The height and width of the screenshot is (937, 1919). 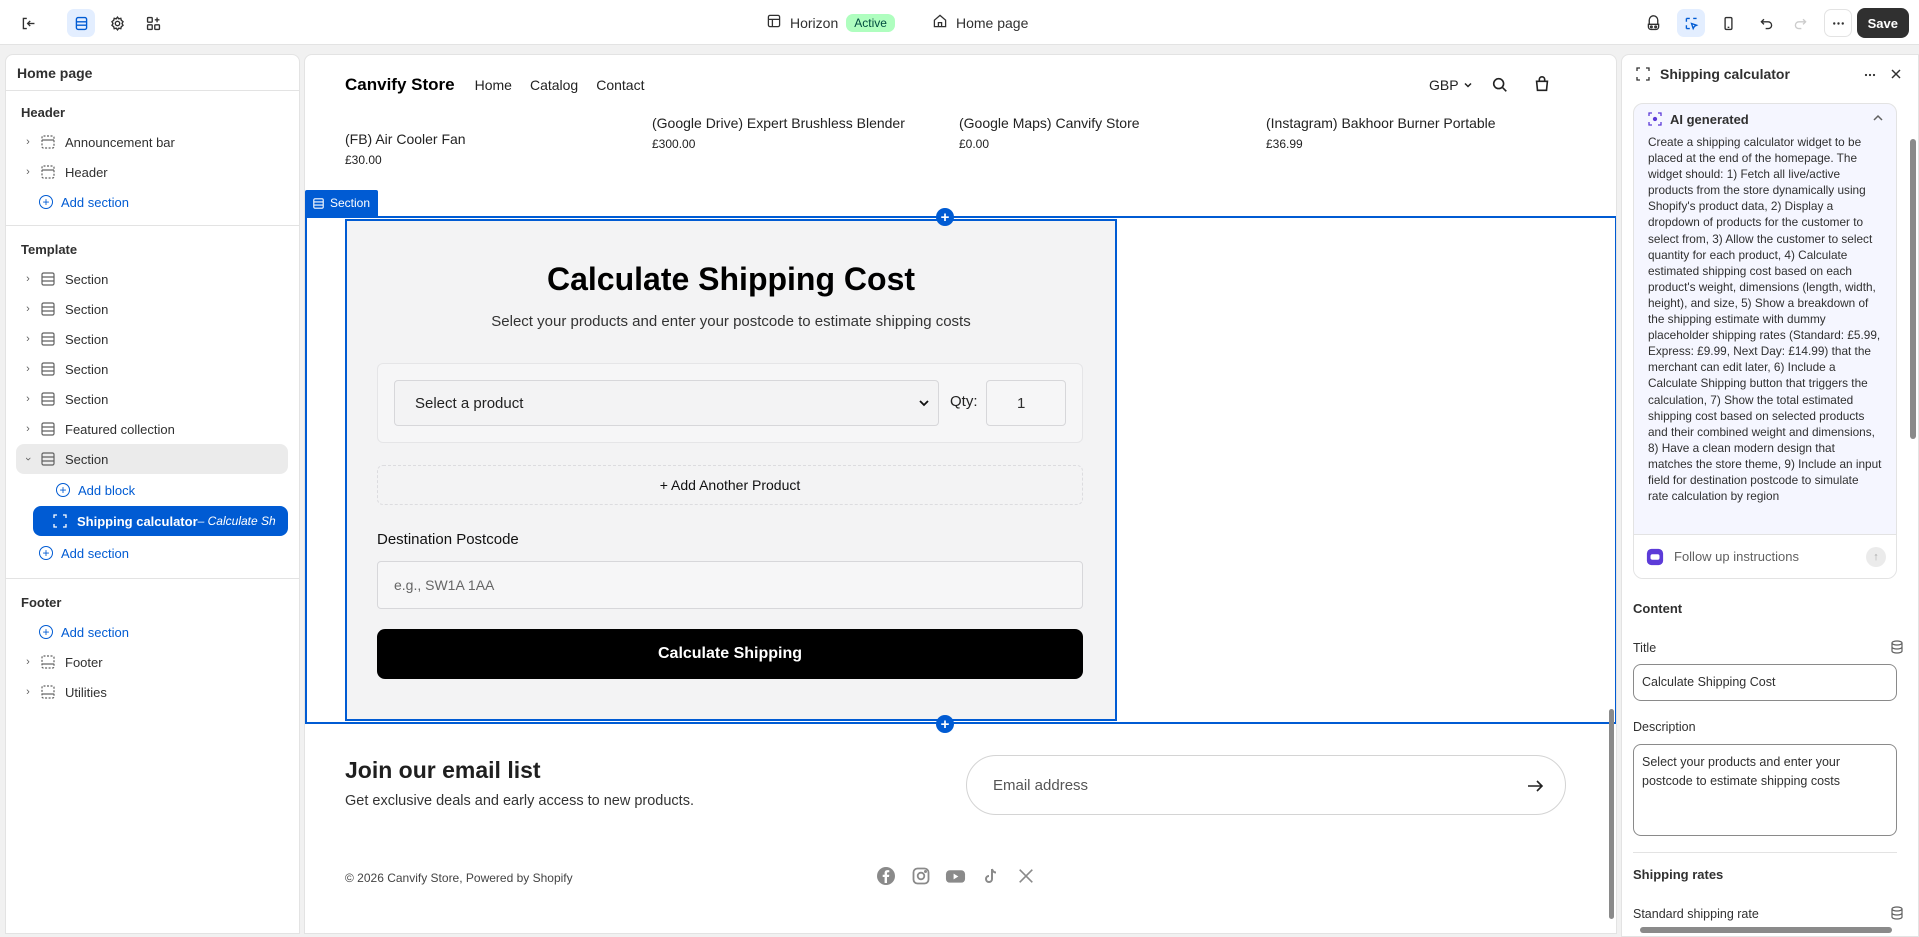 What do you see at coordinates (160, 521) in the screenshot?
I see `tree-item-shipping-calculator: Shipping calculator – Calculate Sh` at bounding box center [160, 521].